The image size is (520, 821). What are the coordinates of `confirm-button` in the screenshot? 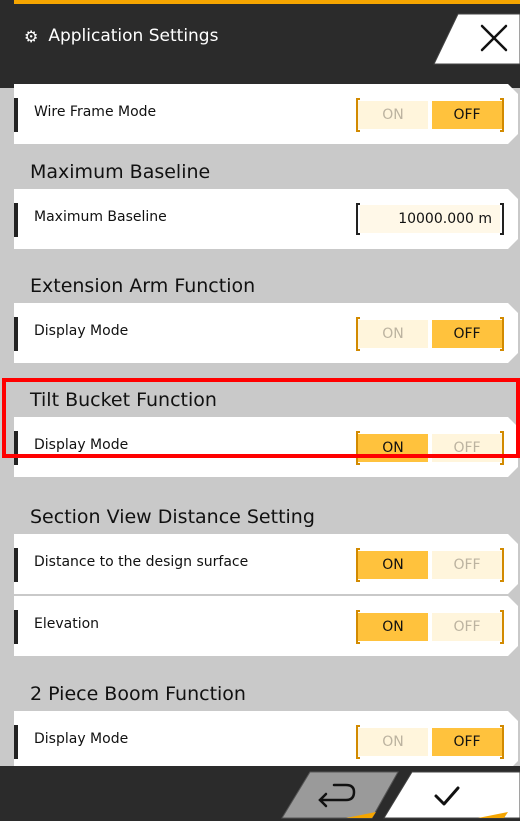 It's located at (450, 795).